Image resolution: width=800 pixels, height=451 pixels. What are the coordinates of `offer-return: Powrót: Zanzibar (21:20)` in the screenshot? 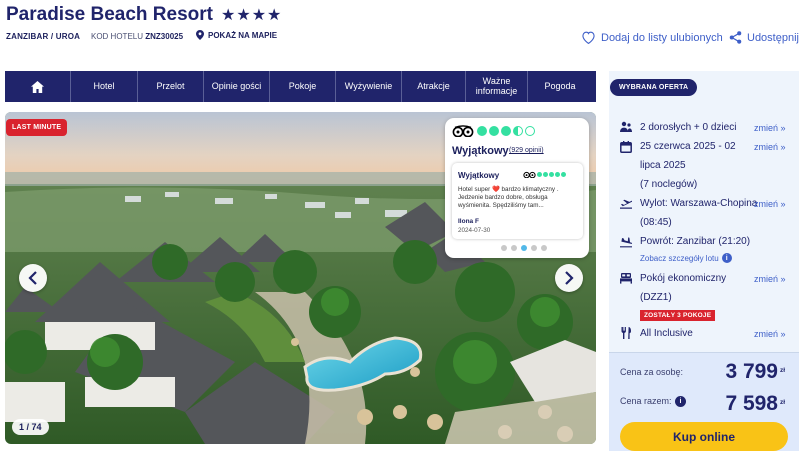 It's located at (695, 241).